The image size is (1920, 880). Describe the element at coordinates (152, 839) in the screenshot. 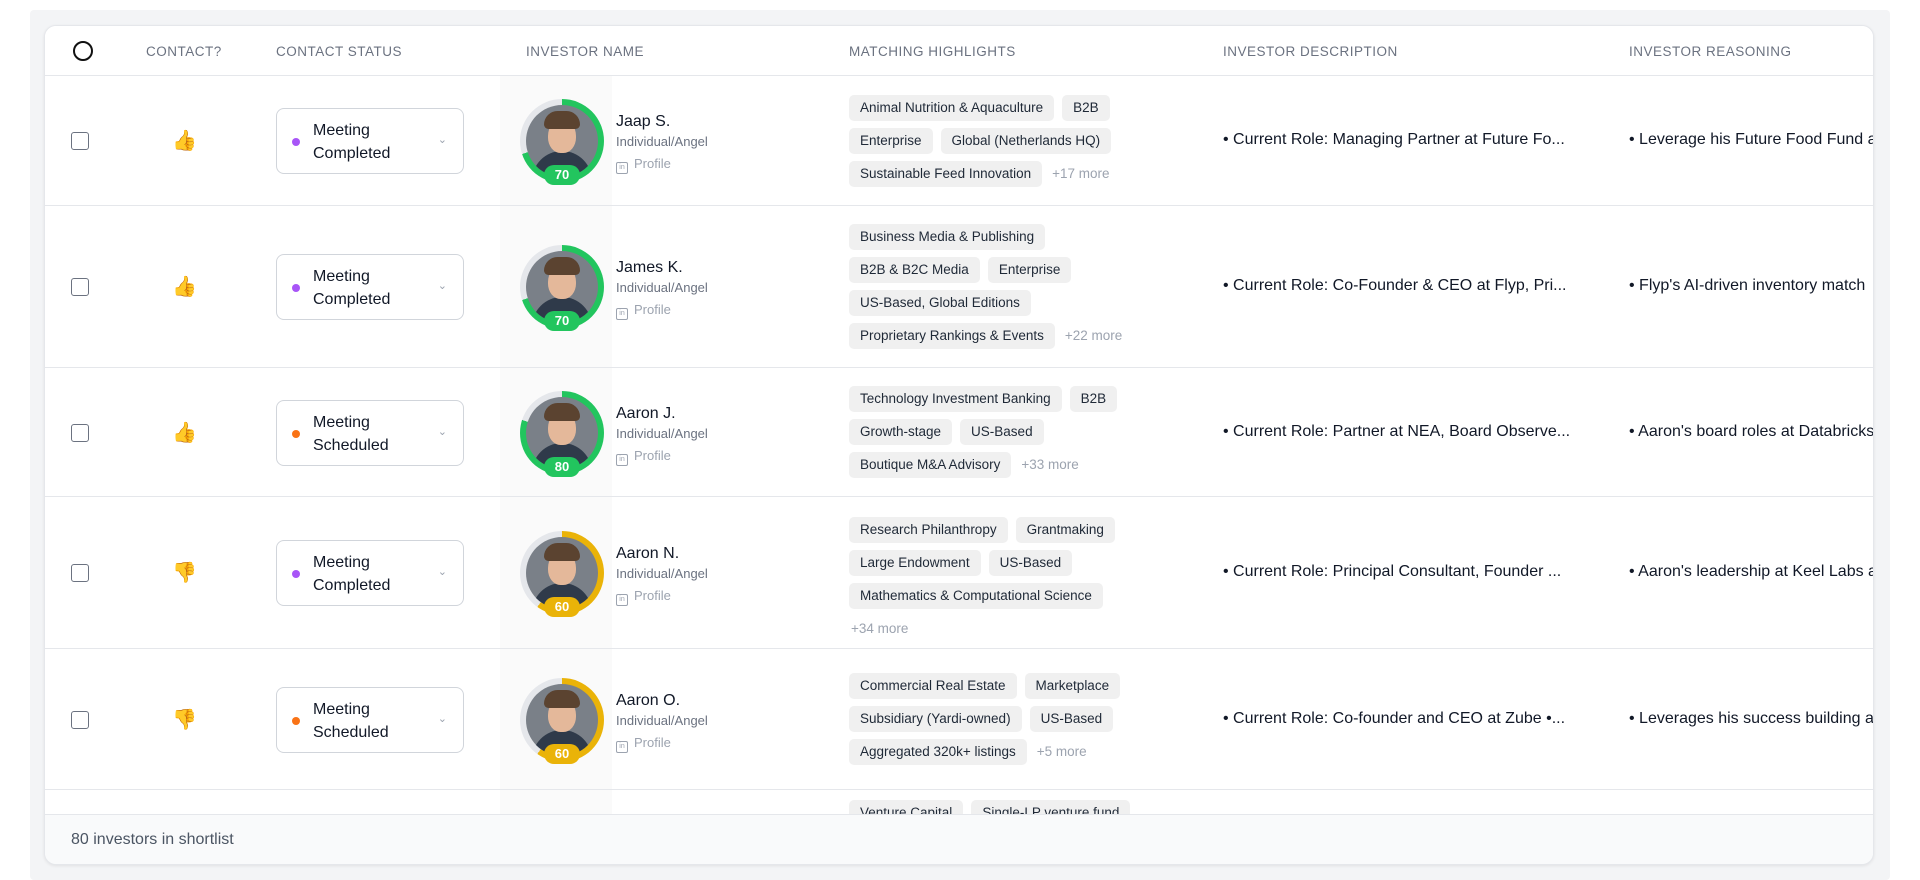

I see `shortlist-count: 80 investors in shortlist` at that location.